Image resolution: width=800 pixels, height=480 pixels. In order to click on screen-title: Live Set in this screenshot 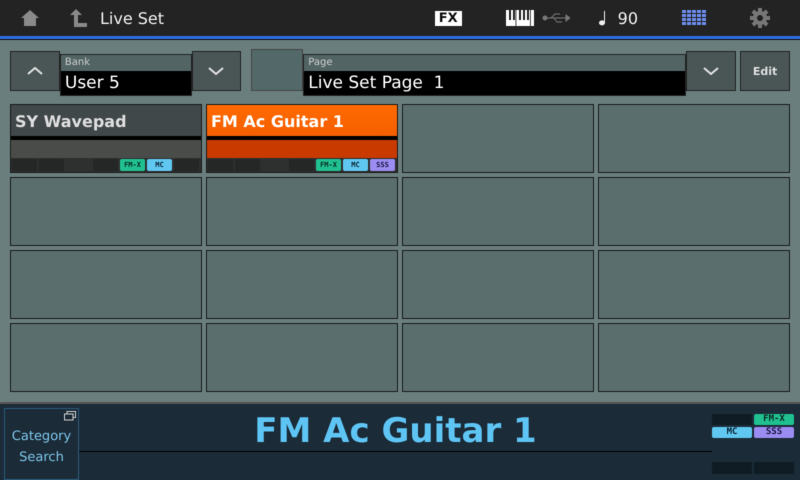, I will do `click(132, 18)`.